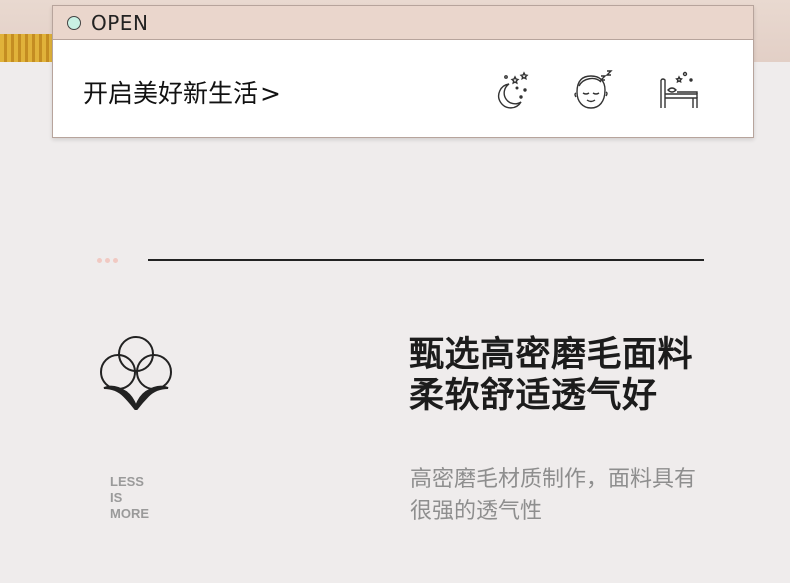 The image size is (790, 583). I want to click on bed-icon, so click(679, 90).